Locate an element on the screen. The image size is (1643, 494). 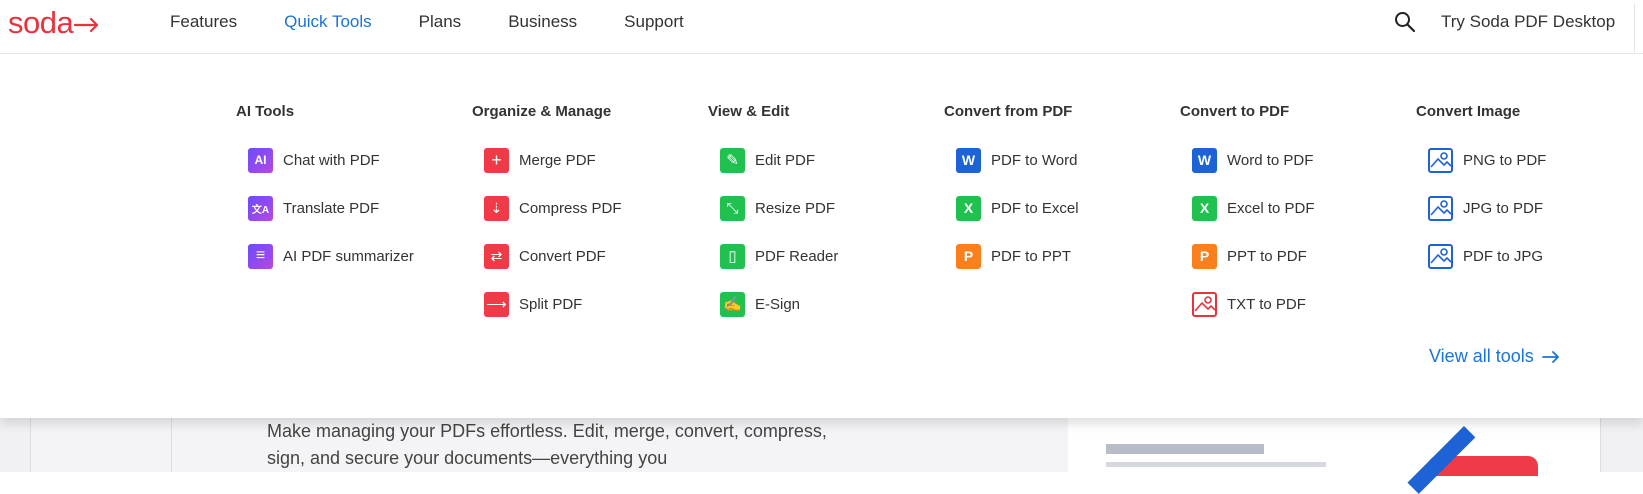
arrow-right-icon is located at coordinates (1550, 356).